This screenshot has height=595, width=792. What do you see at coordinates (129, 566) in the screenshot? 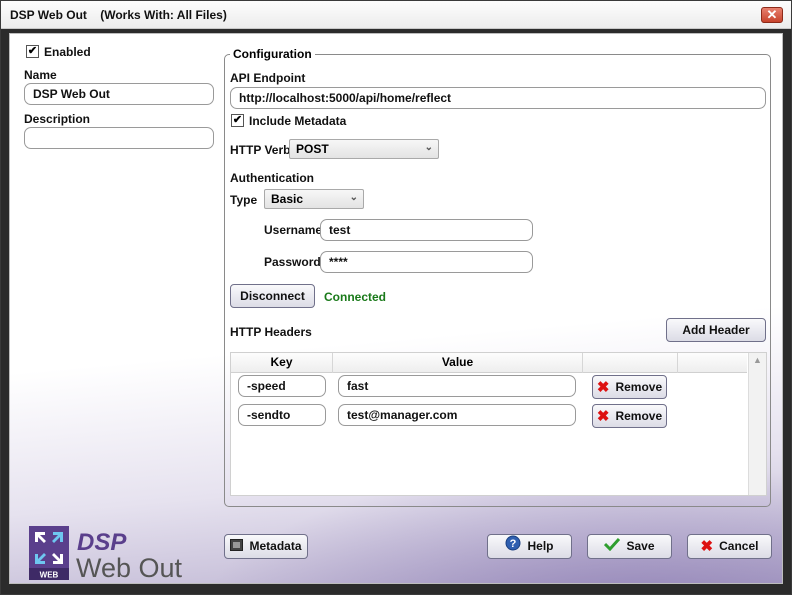
I see `logo-line2: Web Out` at bounding box center [129, 566].